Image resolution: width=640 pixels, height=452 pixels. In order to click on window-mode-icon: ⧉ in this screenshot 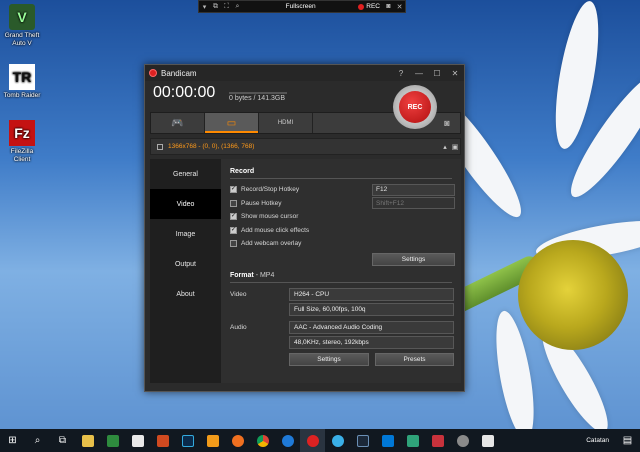, I will do `click(215, 7)`.